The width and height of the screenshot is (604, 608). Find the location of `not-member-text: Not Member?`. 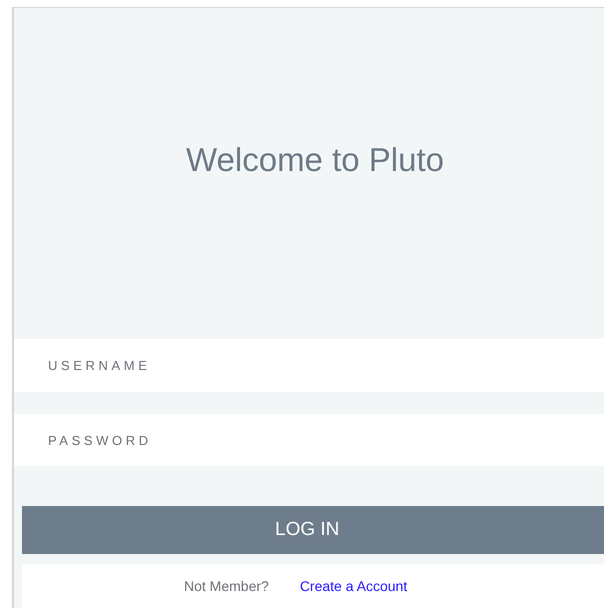

not-member-text: Not Member? is located at coordinates (226, 586).